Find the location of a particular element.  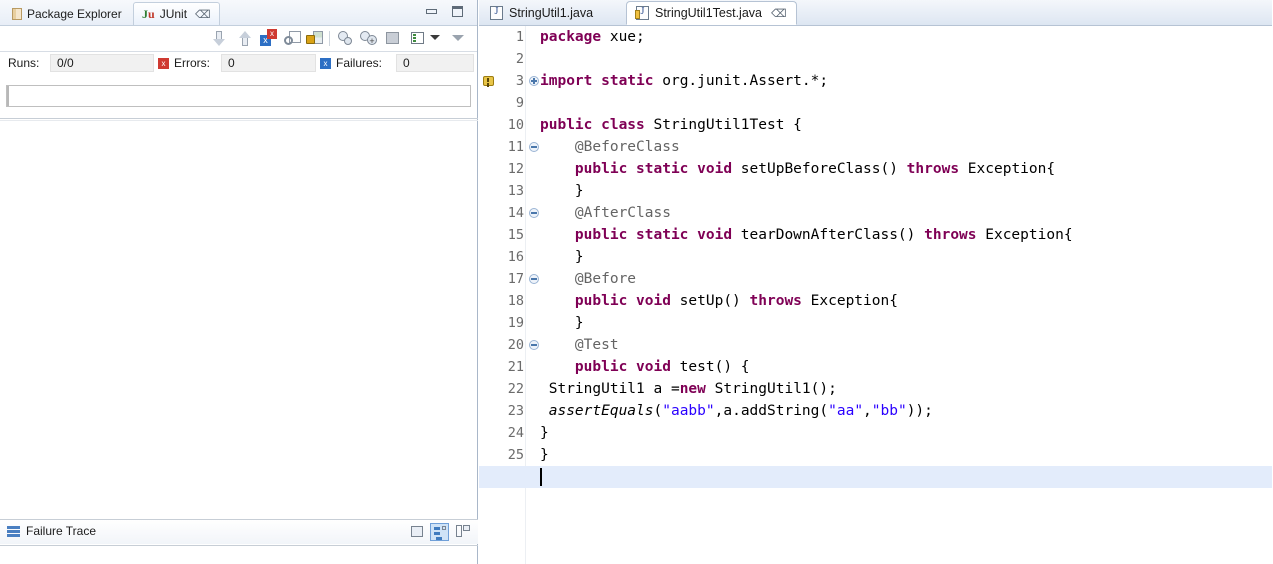

rerun-failed-tests-button is located at coordinates (368, 38).